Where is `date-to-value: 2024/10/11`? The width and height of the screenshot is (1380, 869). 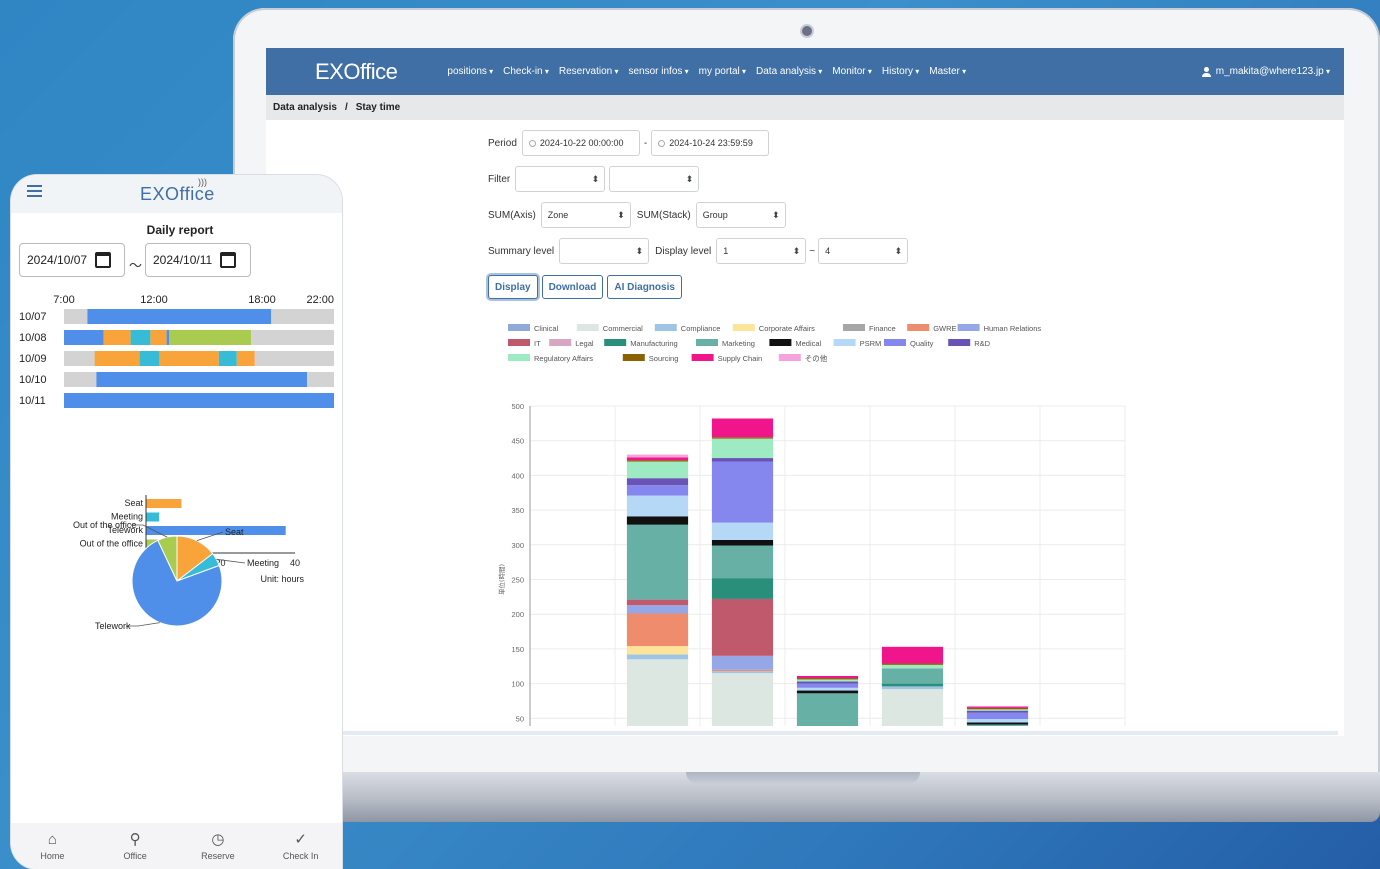 date-to-value: 2024/10/11 is located at coordinates (183, 260).